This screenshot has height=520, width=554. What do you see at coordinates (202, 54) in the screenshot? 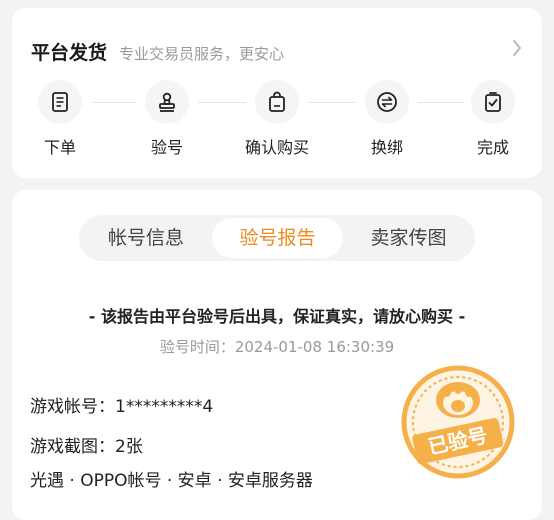
I see `platform-subtitle: 专业交易员服务，更安心` at bounding box center [202, 54].